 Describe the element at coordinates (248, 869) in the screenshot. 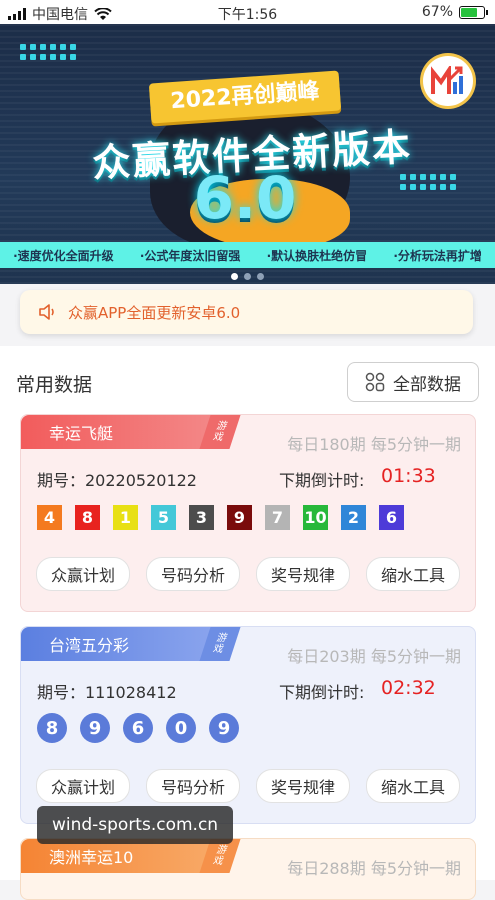

I see `lottery-card-azxy10: 澳洲幸运10 游戏 每日288期 每5分钟一期` at that location.